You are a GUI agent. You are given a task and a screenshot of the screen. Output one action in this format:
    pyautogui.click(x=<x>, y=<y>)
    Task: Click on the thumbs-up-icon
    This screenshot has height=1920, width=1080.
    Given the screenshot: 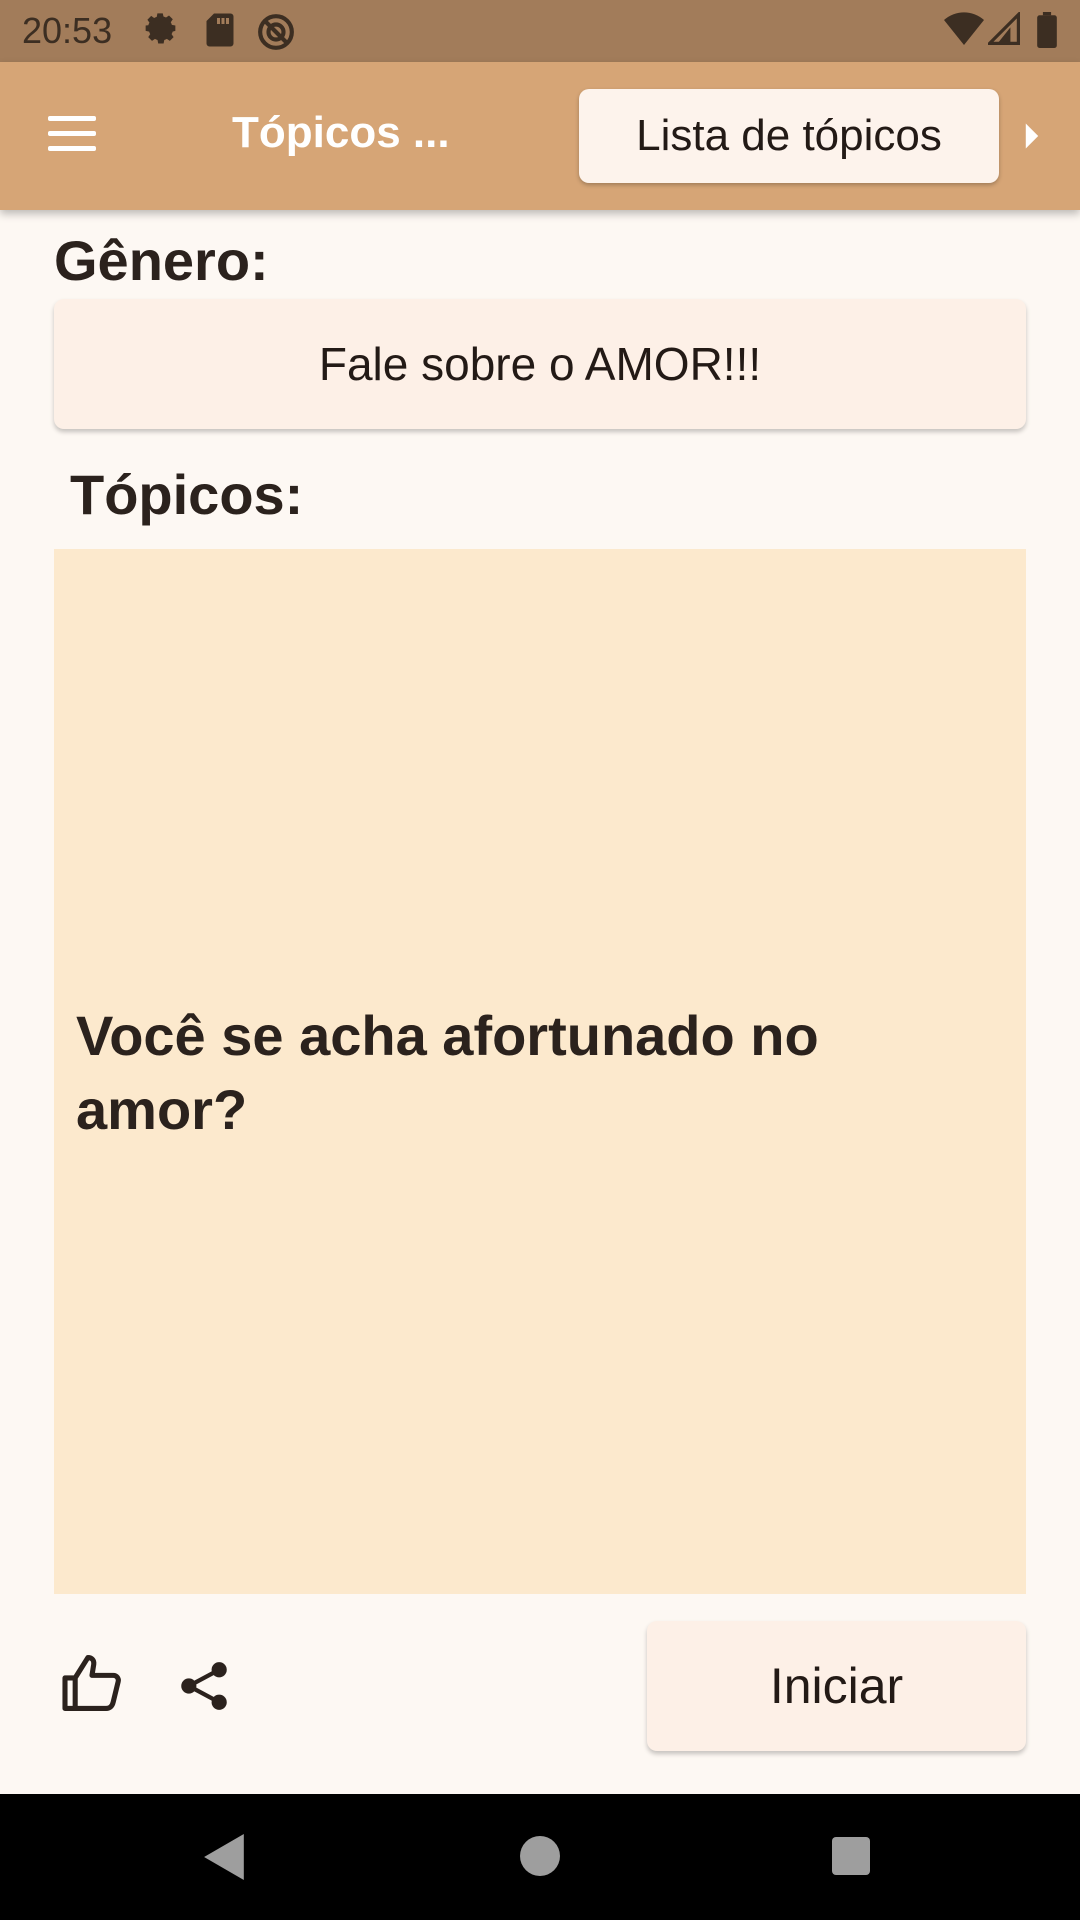 What is the action you would take?
    pyautogui.click(x=93, y=1683)
    